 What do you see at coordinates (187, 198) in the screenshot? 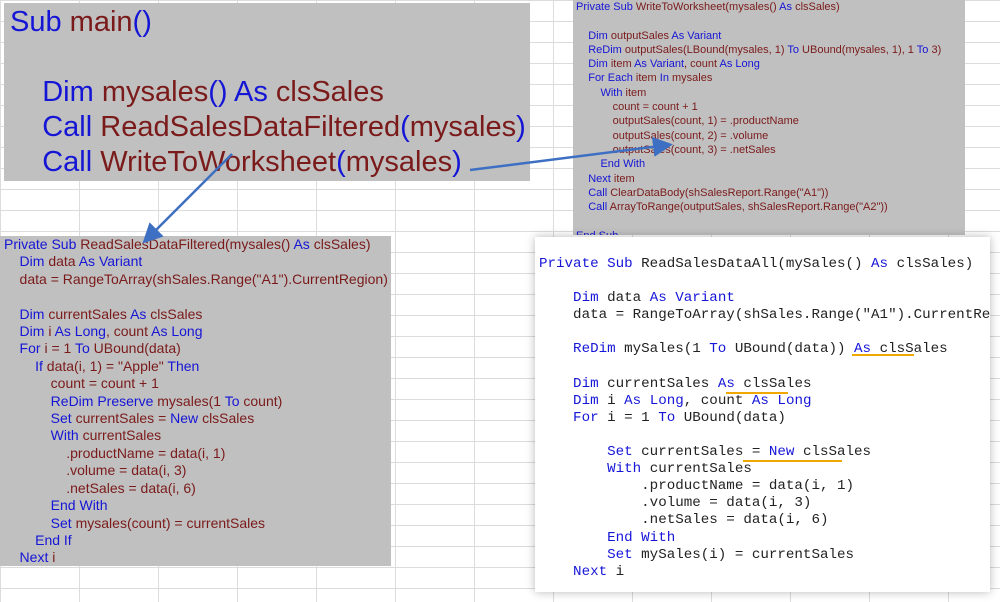
I see `arrow-to-read-sales-filtered` at bounding box center [187, 198].